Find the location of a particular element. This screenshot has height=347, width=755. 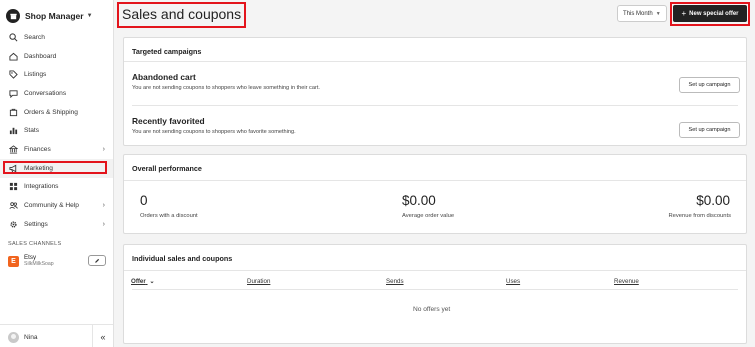

pencil-icon is located at coordinates (97, 260).